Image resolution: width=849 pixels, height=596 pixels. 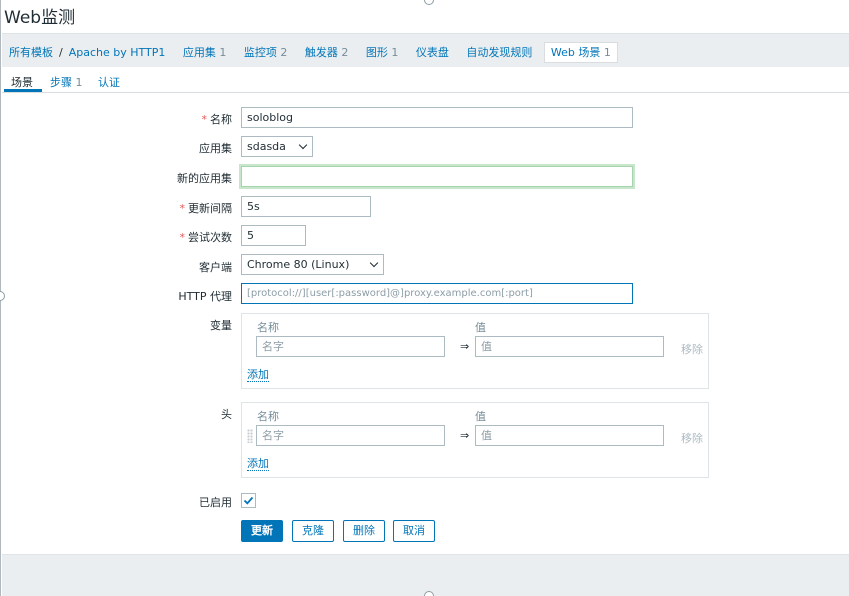 I want to click on headers-value-header: 值, so click(x=480, y=416).